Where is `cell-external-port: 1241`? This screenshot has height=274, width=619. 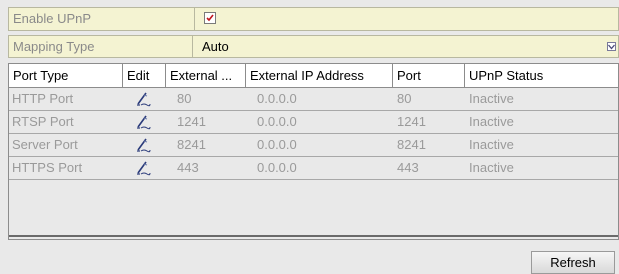 cell-external-port: 1241 is located at coordinates (191, 121).